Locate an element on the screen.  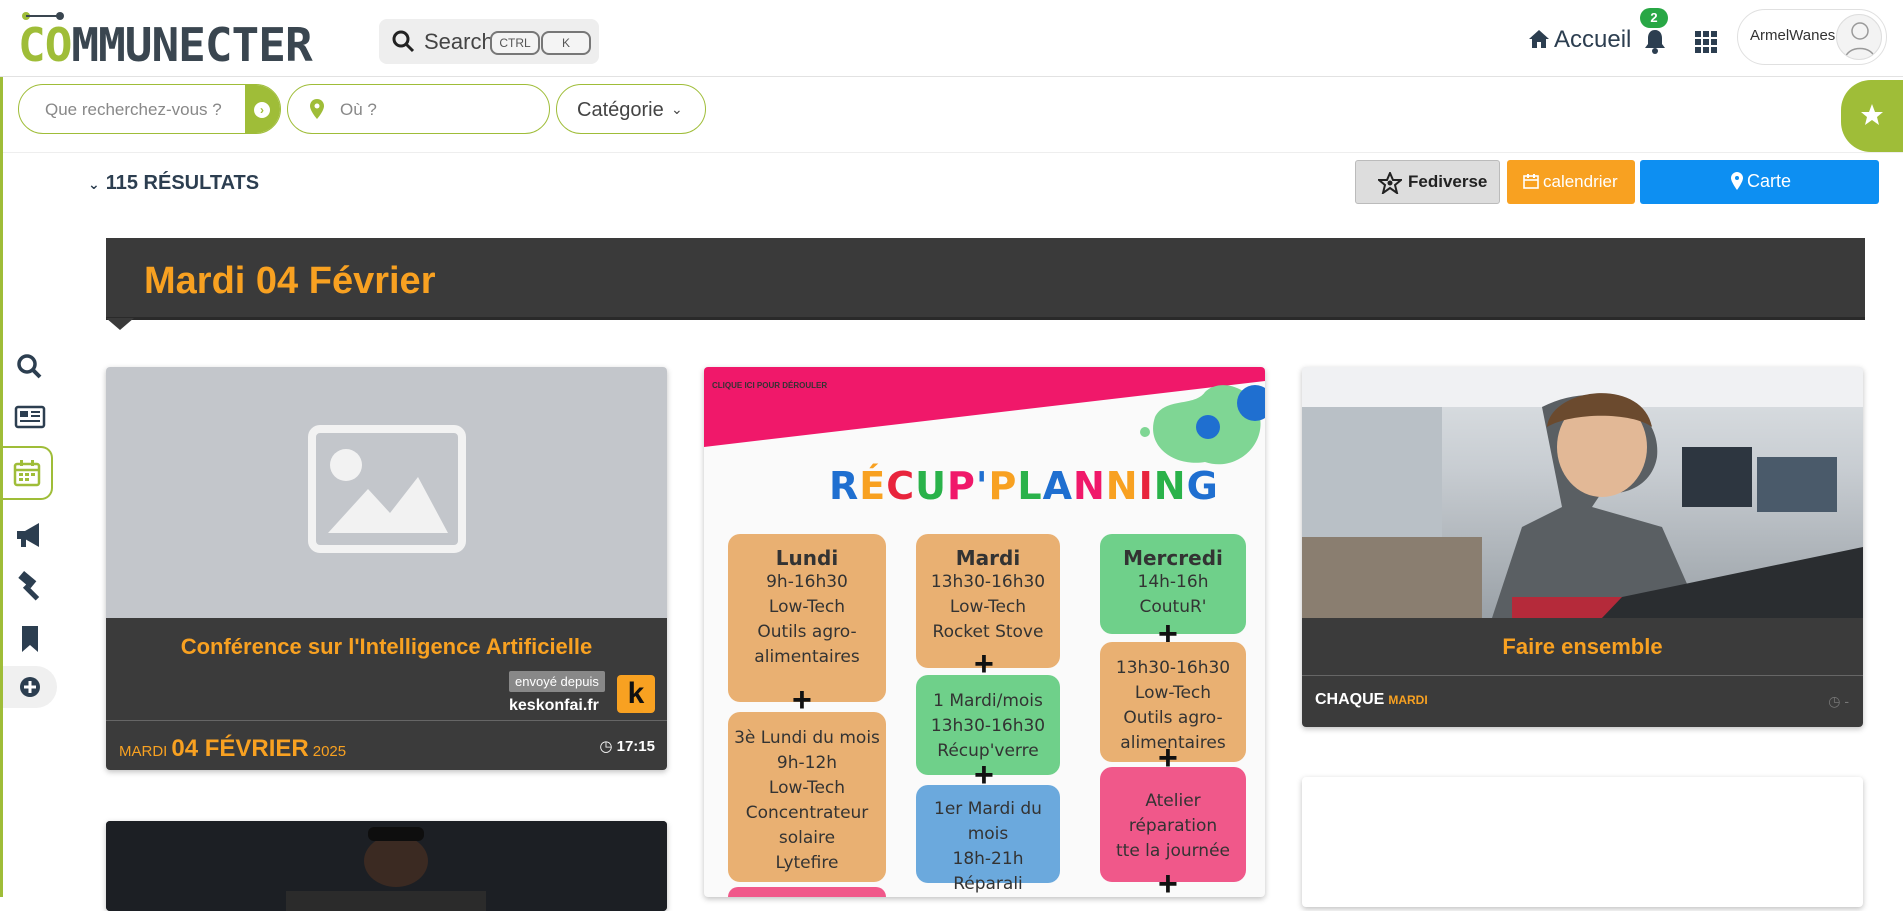
avatar is located at coordinates (1859, 37).